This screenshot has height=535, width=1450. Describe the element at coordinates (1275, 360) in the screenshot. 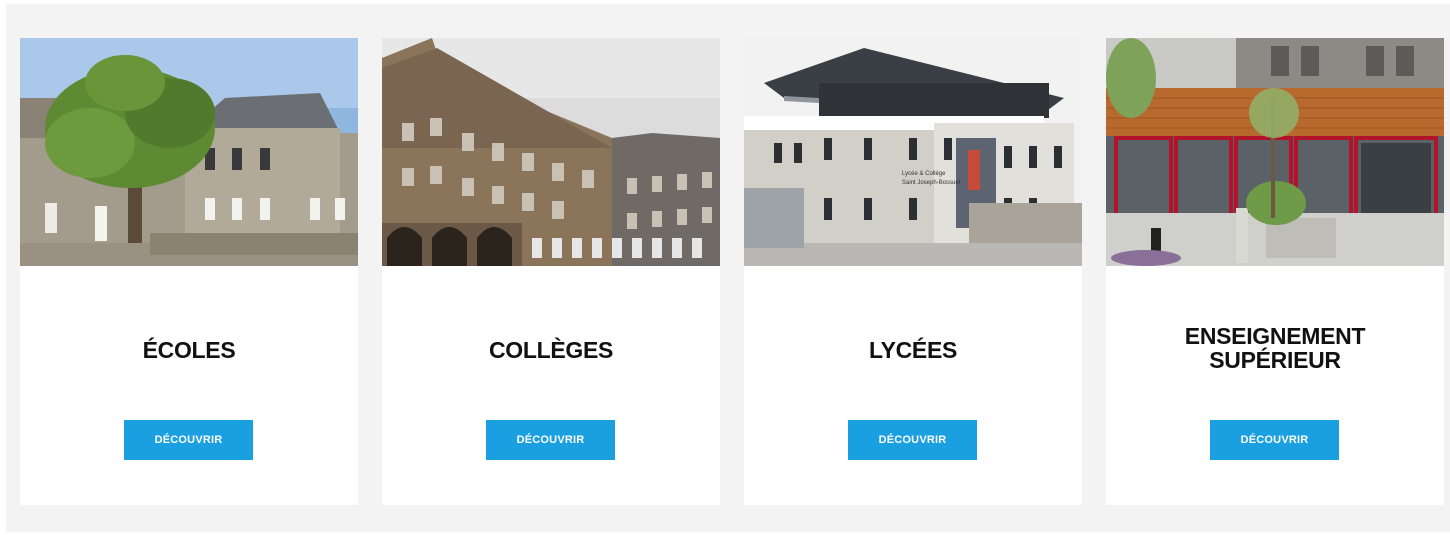

I see `card-title-line: SUPÉRIEUR` at that location.